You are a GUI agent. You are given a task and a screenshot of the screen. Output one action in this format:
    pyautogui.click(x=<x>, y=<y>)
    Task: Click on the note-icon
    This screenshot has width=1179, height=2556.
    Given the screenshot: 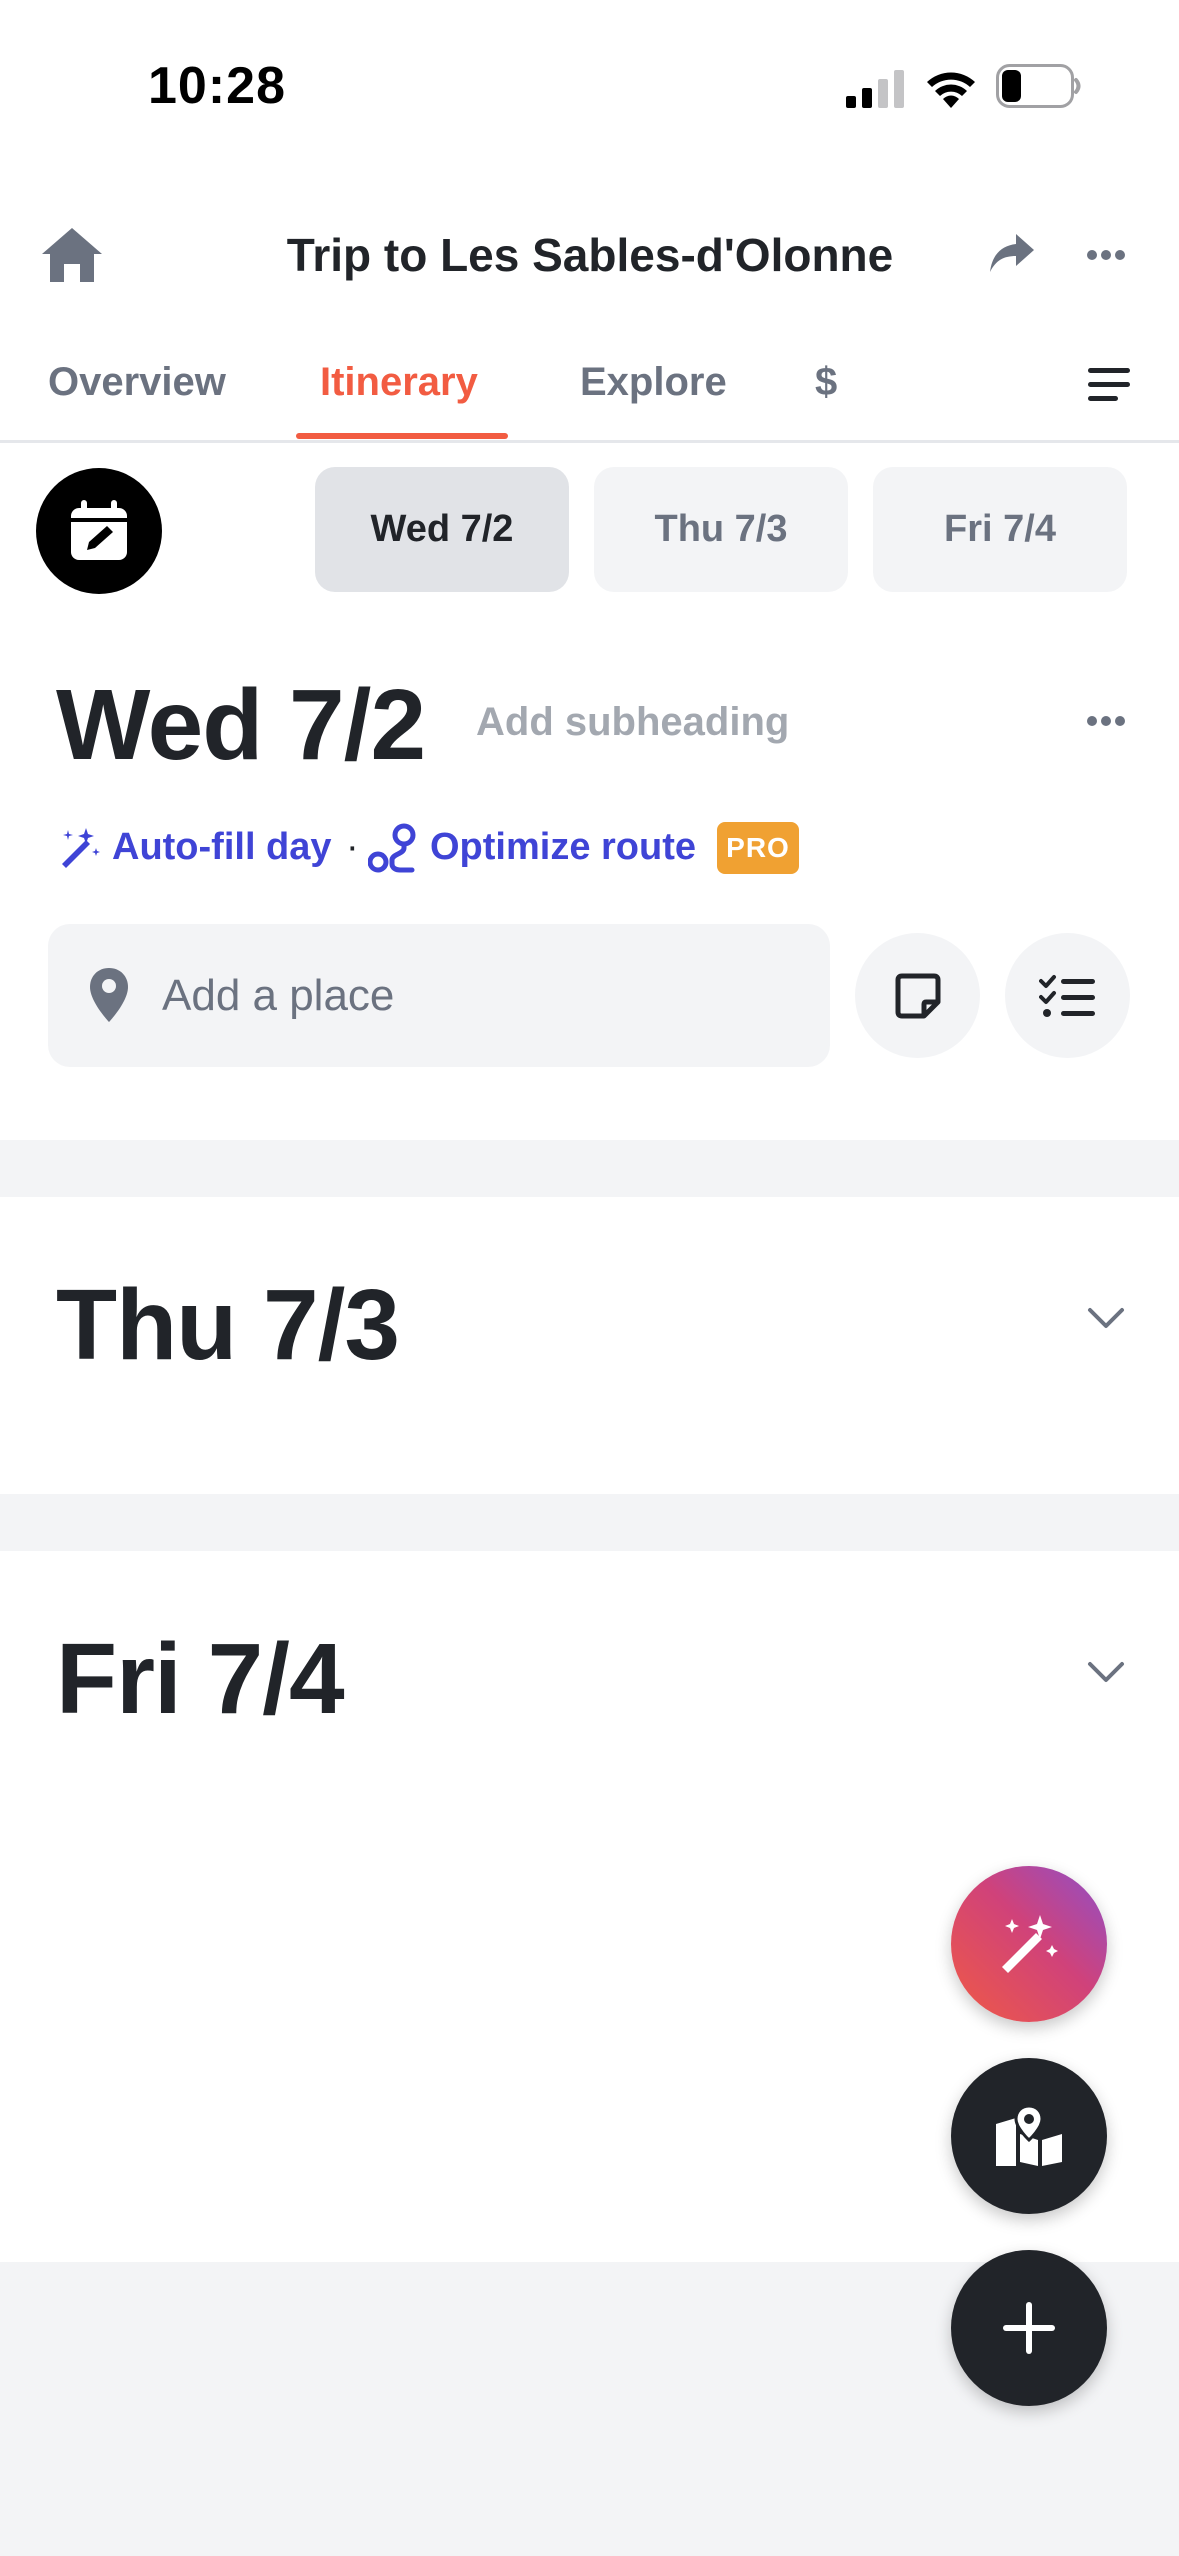 What is the action you would take?
    pyautogui.click(x=917, y=995)
    